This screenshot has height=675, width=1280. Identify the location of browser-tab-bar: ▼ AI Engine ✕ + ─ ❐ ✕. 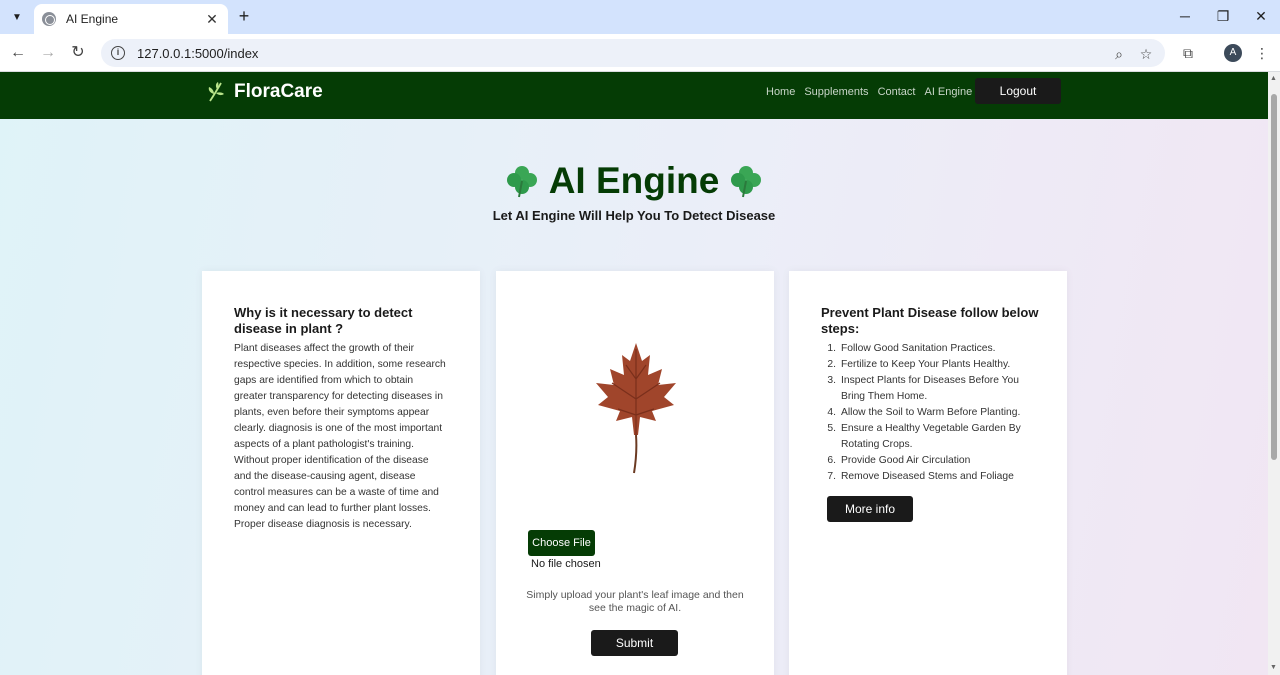
(640, 17).